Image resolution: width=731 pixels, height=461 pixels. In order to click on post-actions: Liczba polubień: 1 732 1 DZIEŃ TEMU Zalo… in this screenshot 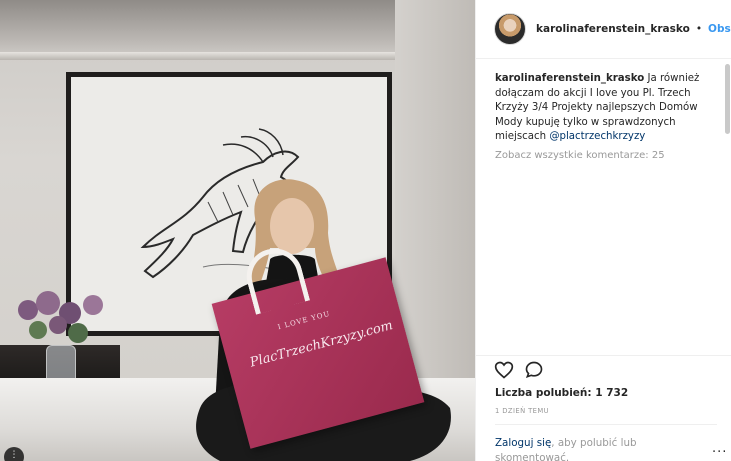, I will do `click(603, 408)`.